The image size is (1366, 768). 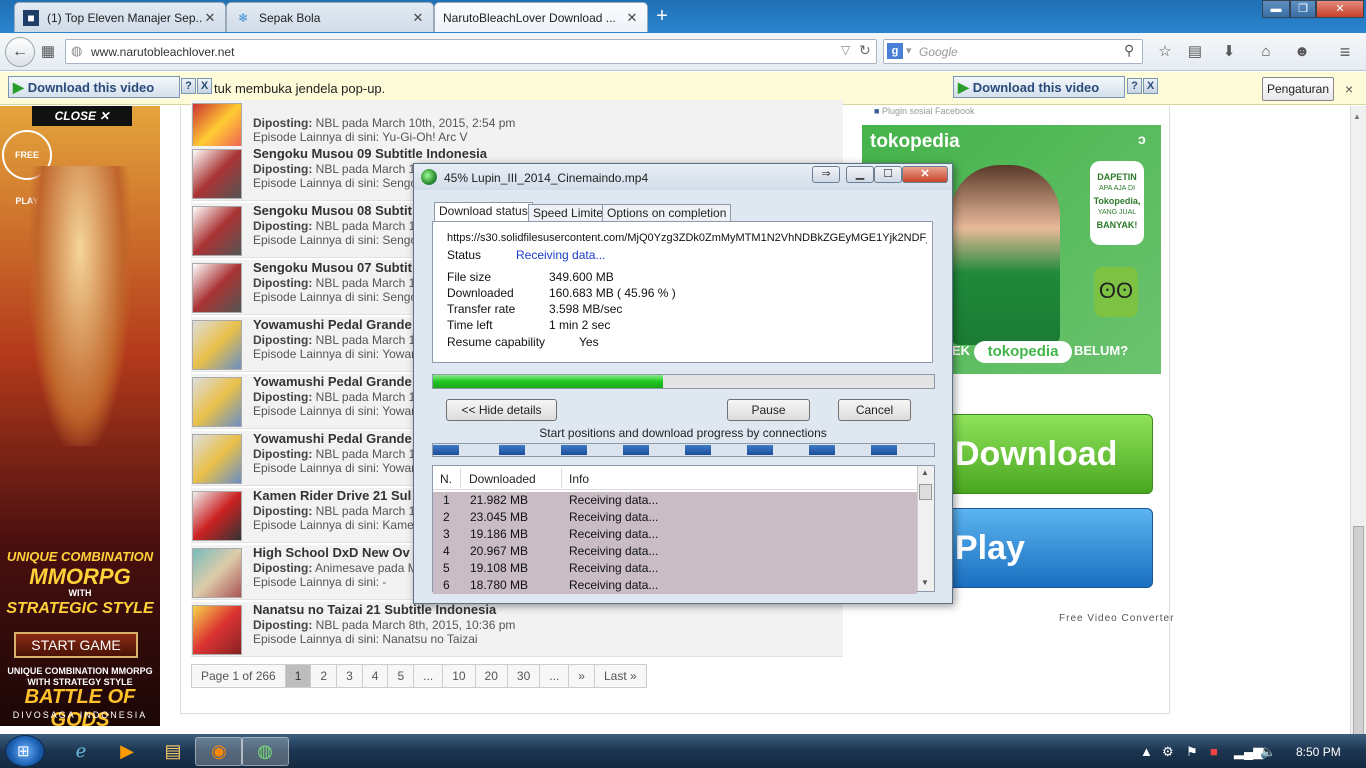 I want to click on dialog-maximize-button: ☐, so click(x=888, y=174).